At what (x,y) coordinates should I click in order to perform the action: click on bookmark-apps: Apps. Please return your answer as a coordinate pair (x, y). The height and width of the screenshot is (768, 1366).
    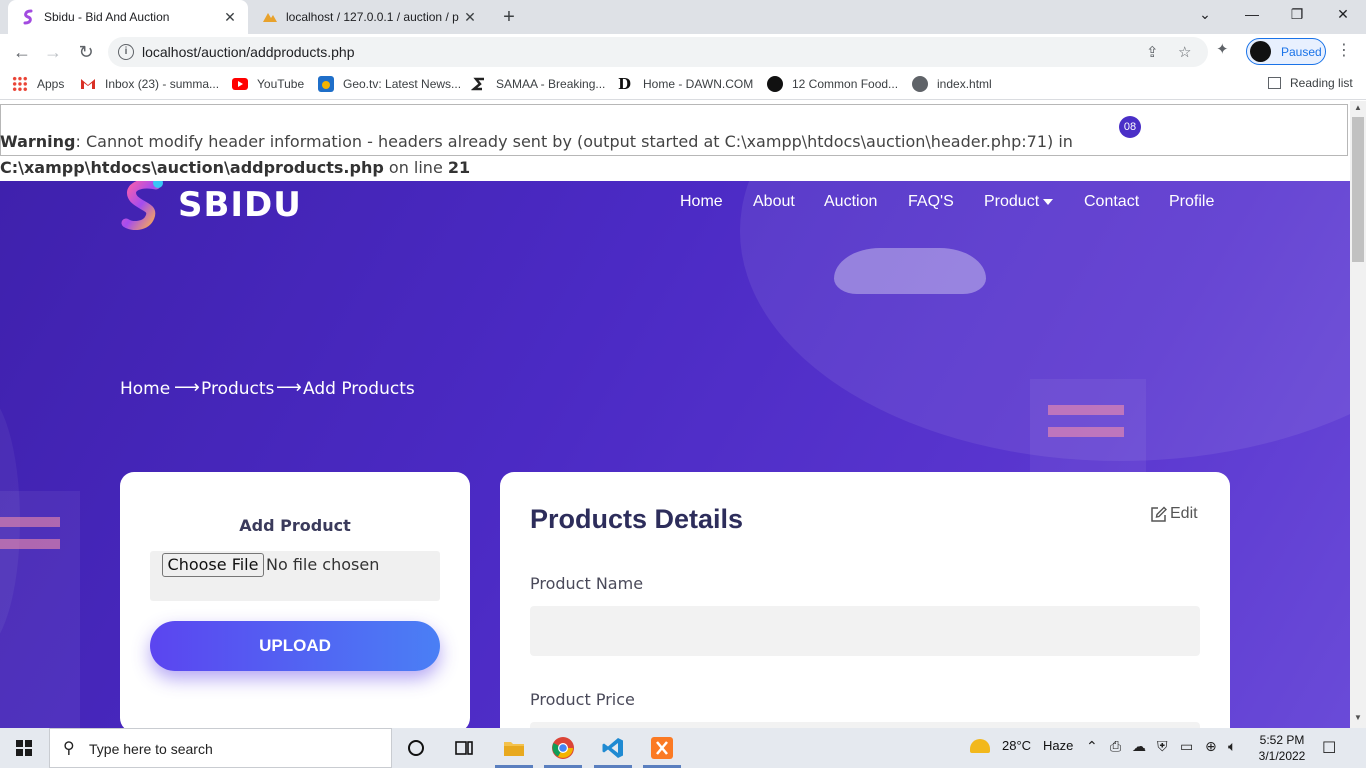
    Looking at the image, I should click on (38, 84).